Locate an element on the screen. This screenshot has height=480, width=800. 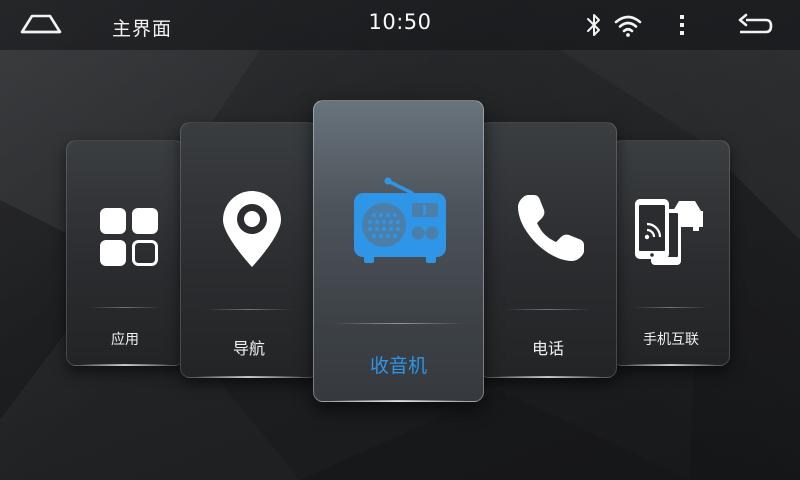
status-bar: 主界面 10:50 is located at coordinates (400, 25).